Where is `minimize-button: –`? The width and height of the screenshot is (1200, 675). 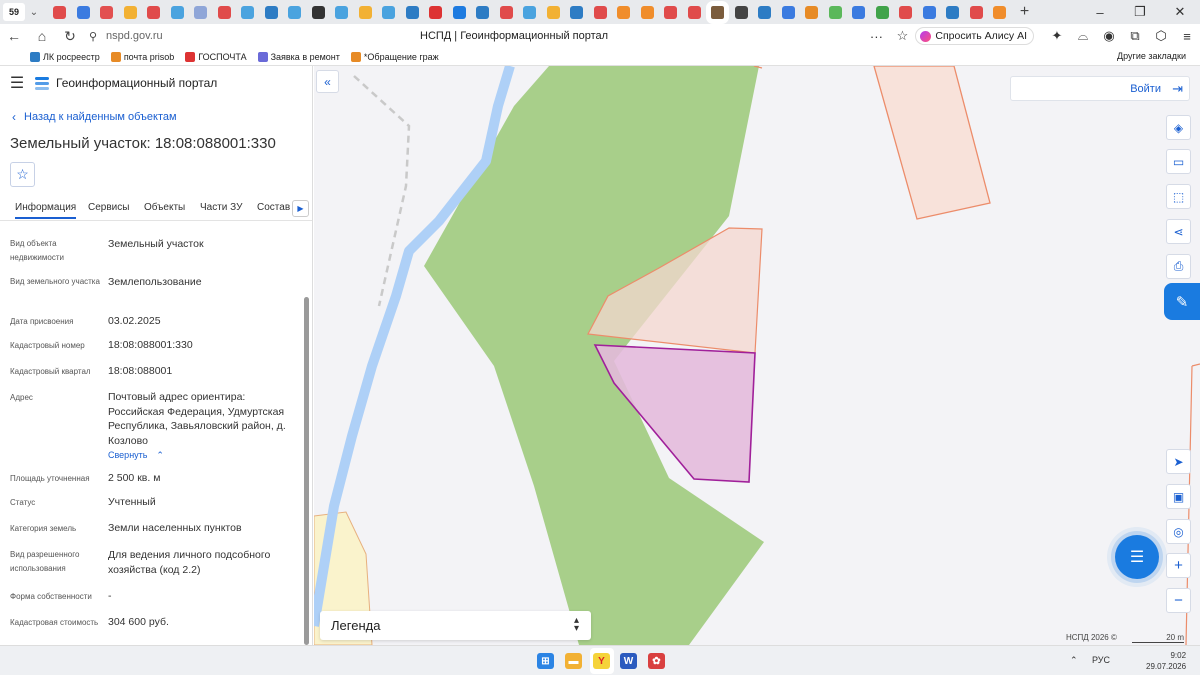
minimize-button: – is located at coordinates (1100, 12).